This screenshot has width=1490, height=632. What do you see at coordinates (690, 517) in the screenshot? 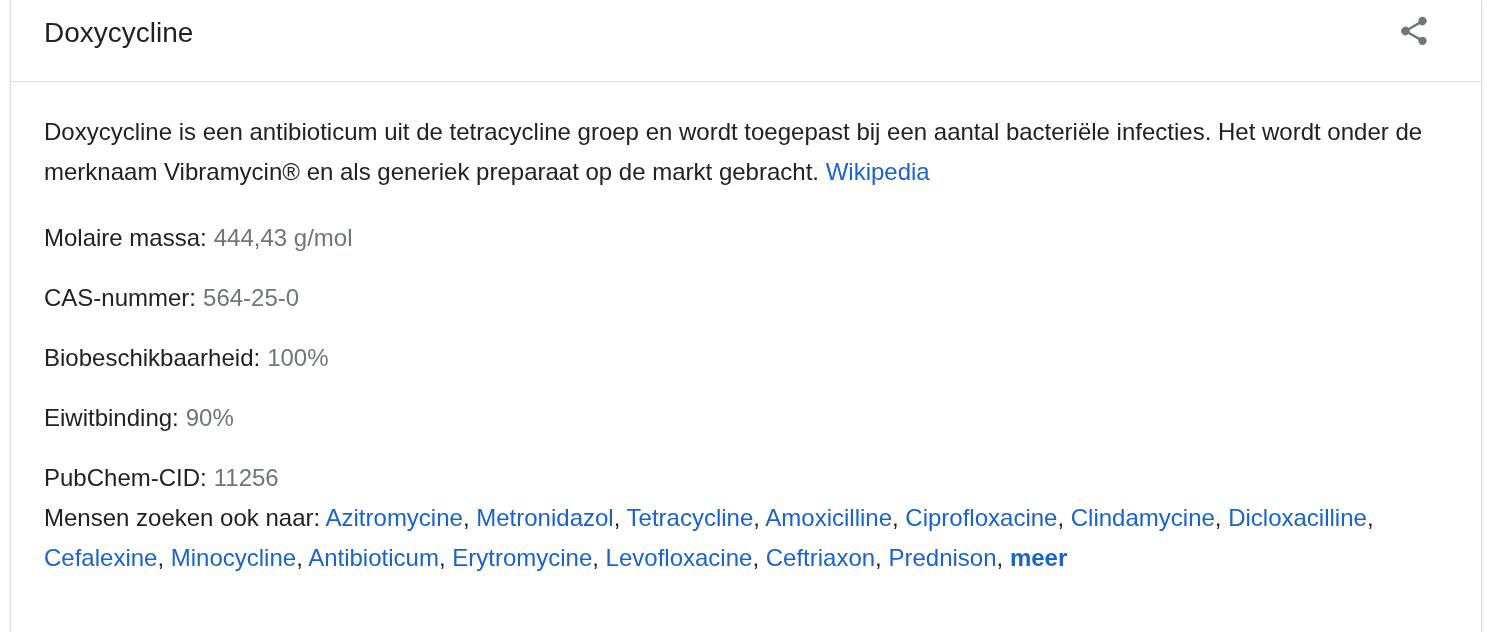
I see `related-link: Tetracycline` at bounding box center [690, 517].